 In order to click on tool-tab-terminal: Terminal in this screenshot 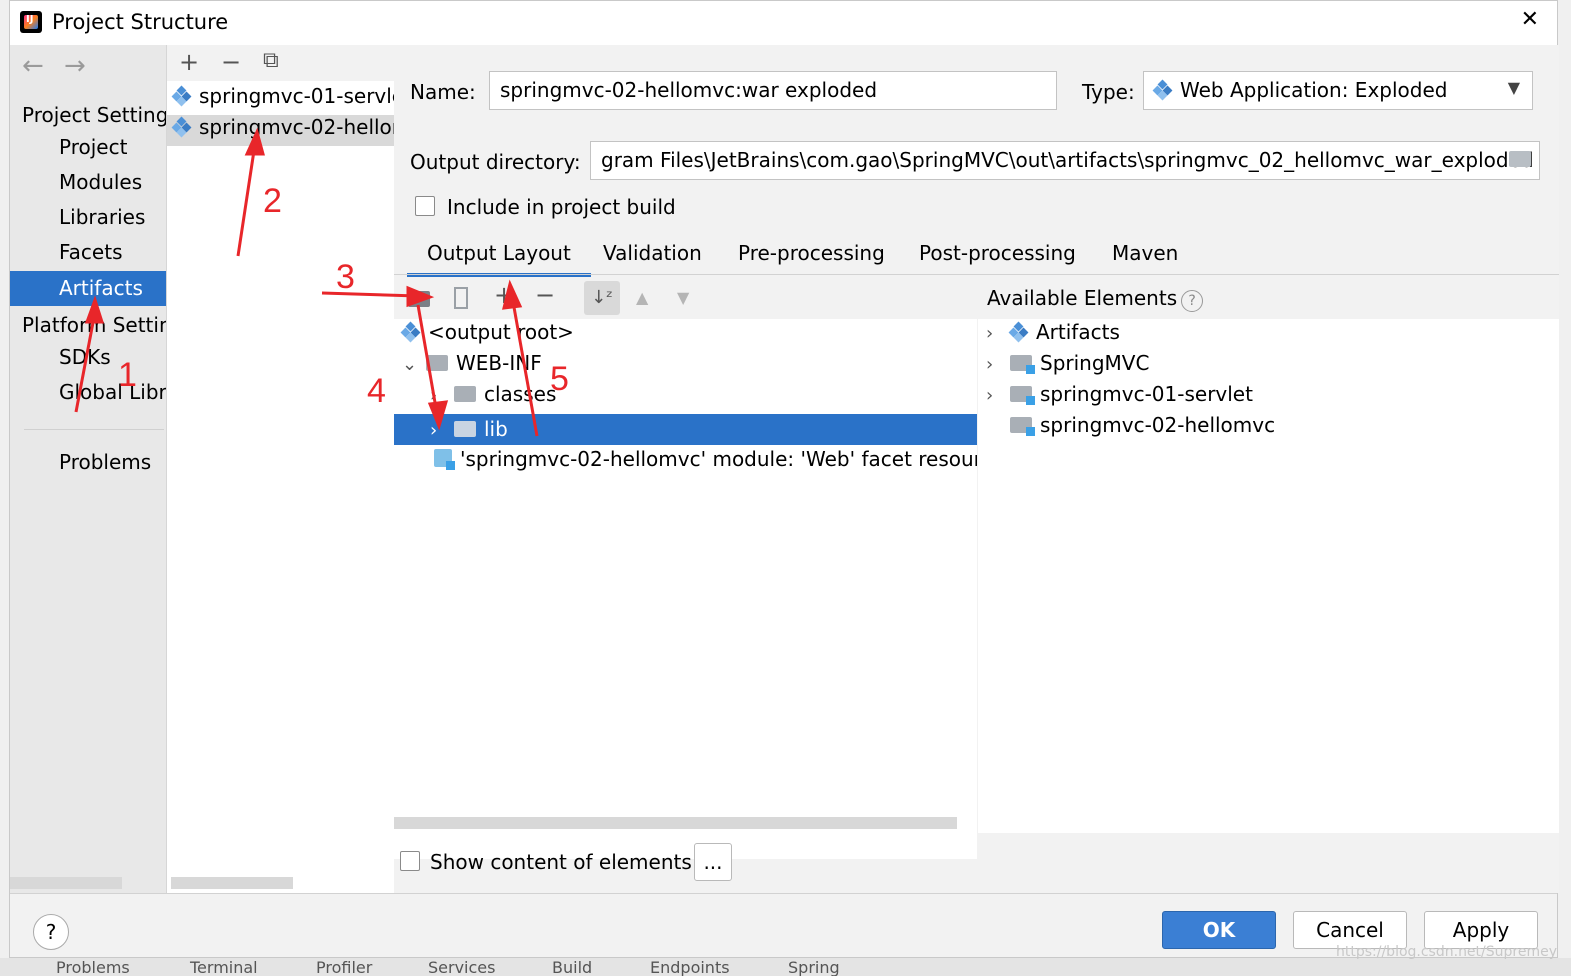, I will do `click(224, 967)`.